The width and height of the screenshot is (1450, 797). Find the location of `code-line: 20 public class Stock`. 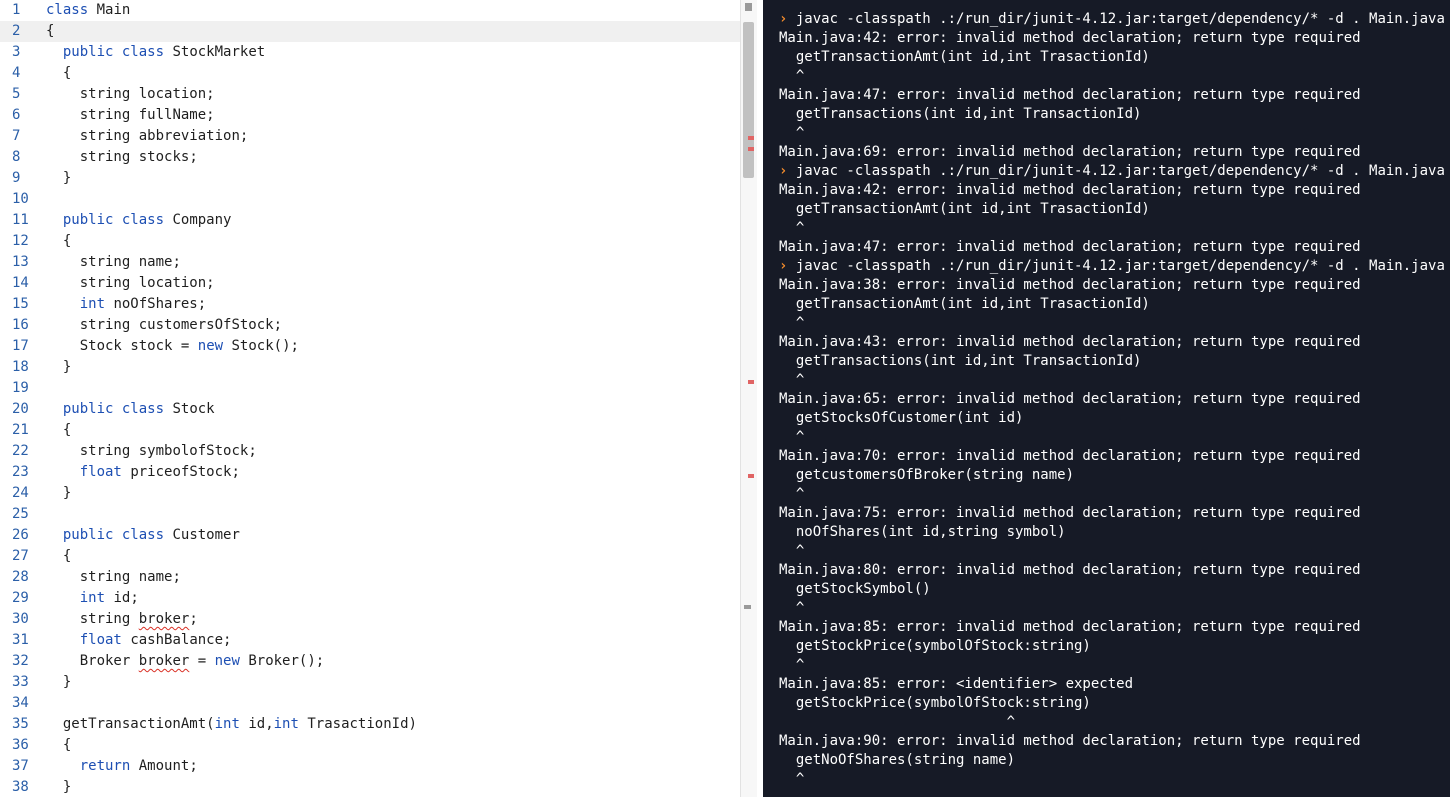

code-line: 20 public class Stock is located at coordinates (370, 409).